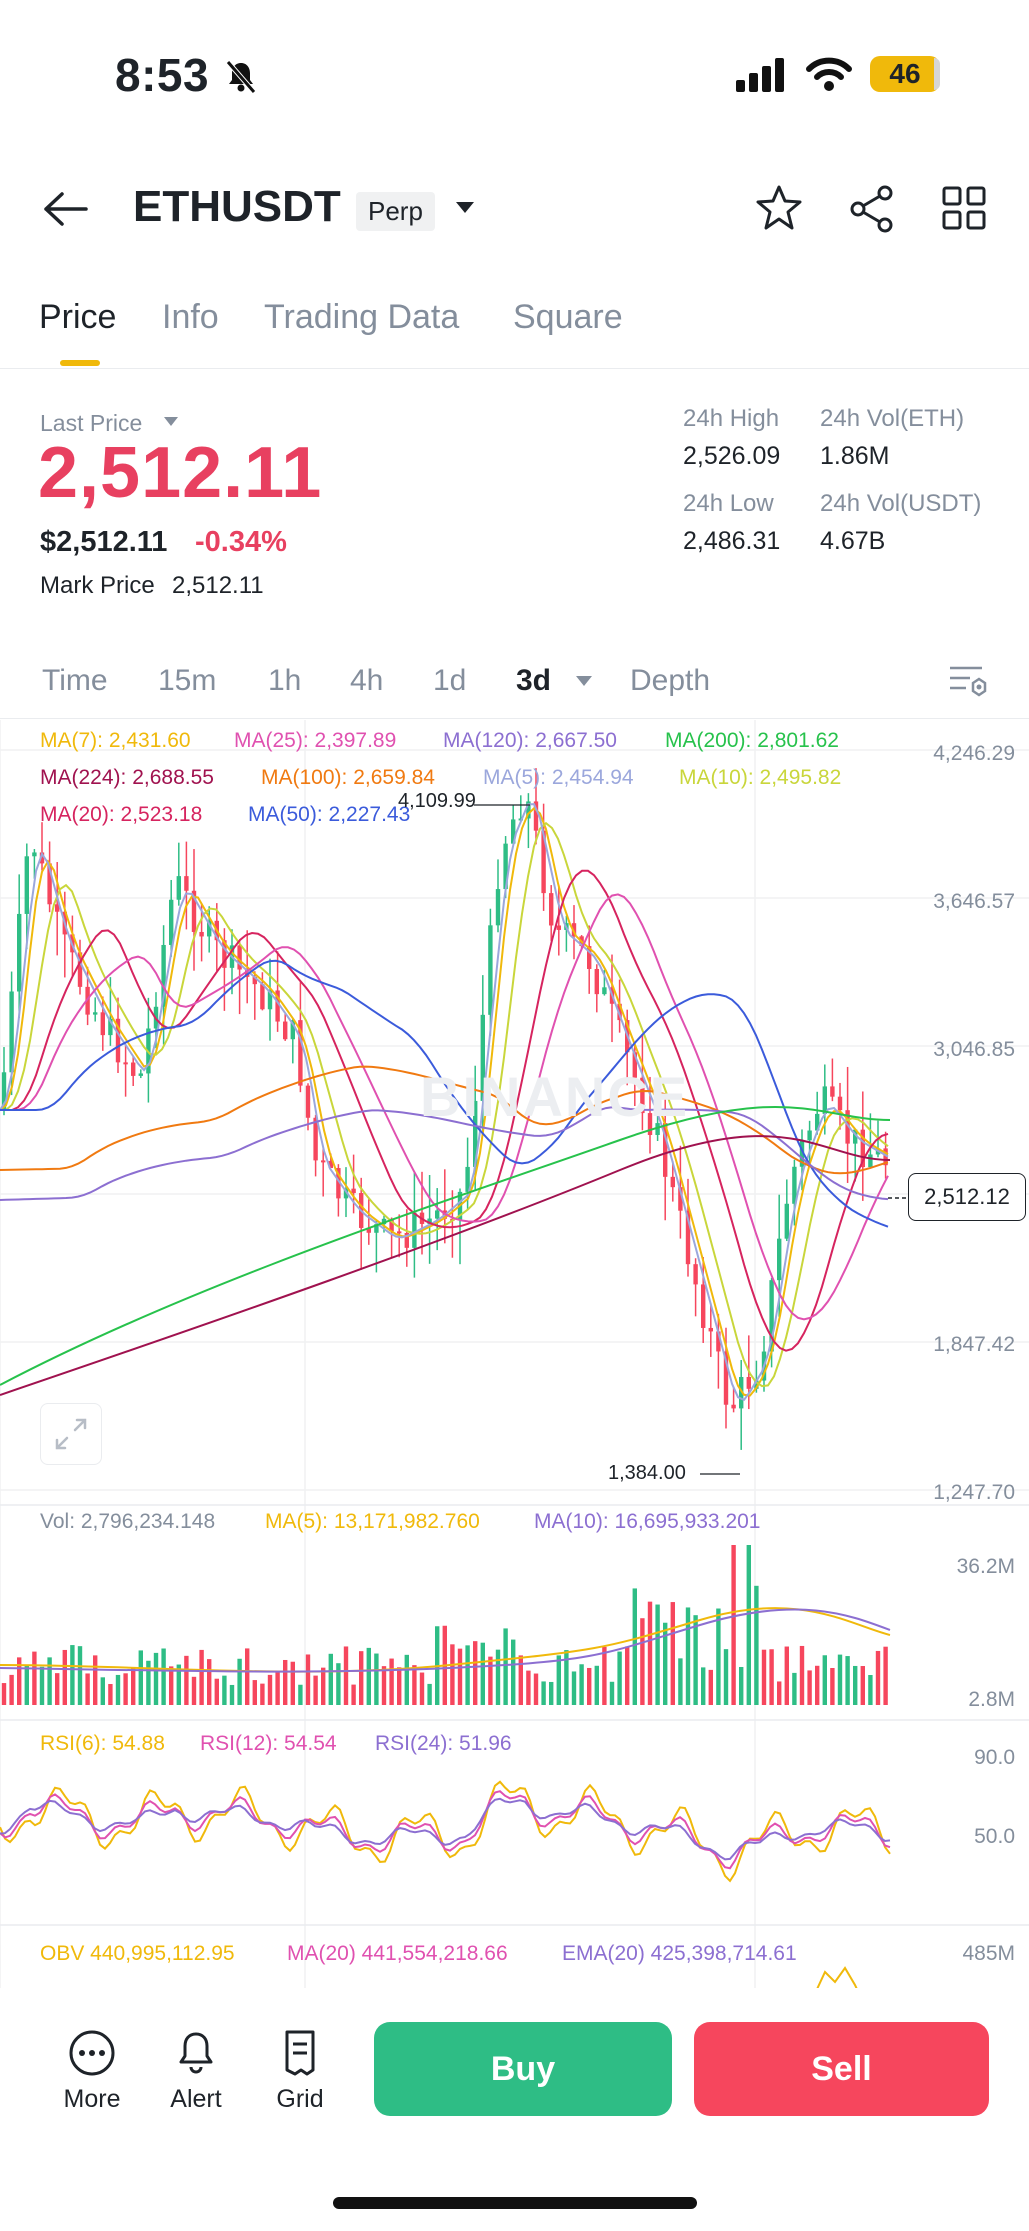  What do you see at coordinates (647, 1521) in the screenshot?
I see `vol-ma10-label: MA(10): 16,695,933.201` at bounding box center [647, 1521].